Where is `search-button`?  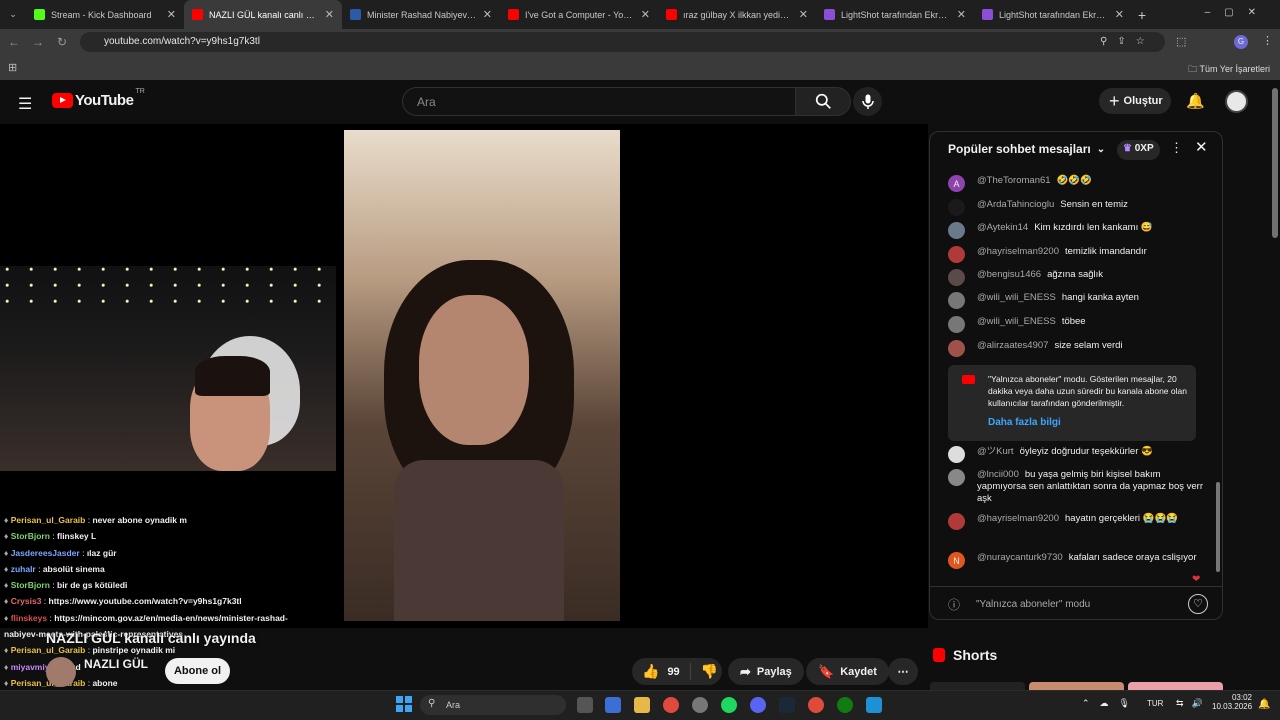
search-button is located at coordinates (823, 101).